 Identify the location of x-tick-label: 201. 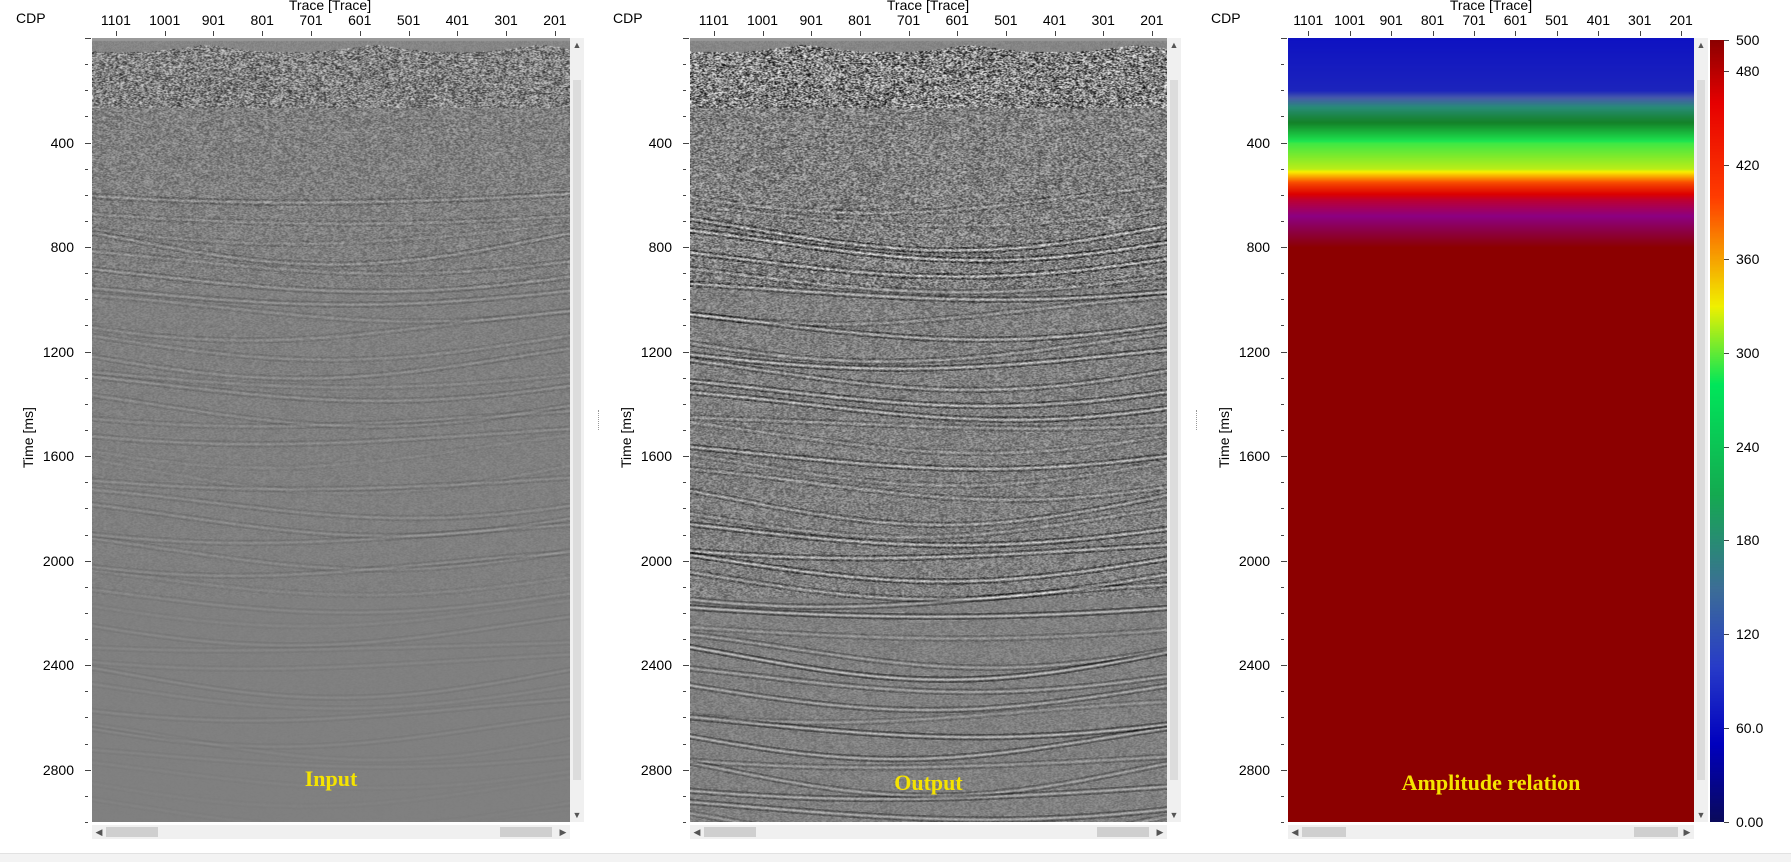
(555, 20).